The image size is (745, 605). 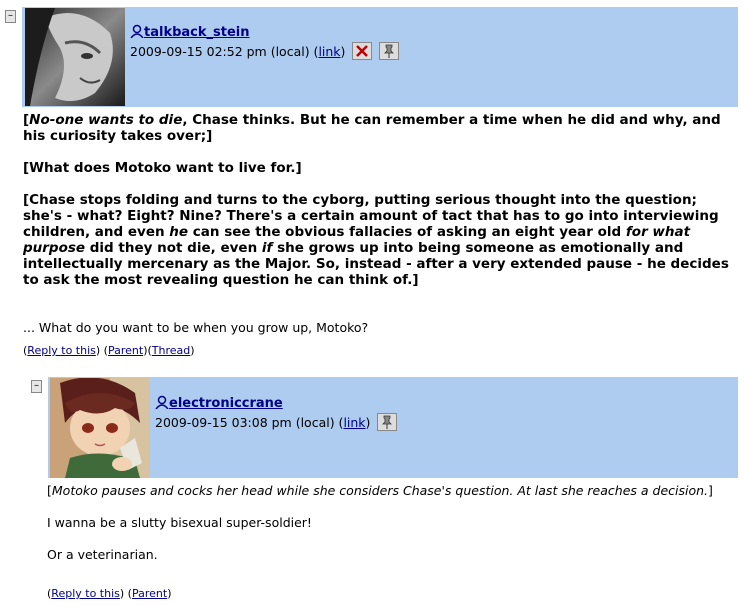 I want to click on paragraph-2: [What does Motoko want to live for.], so click(x=162, y=168).